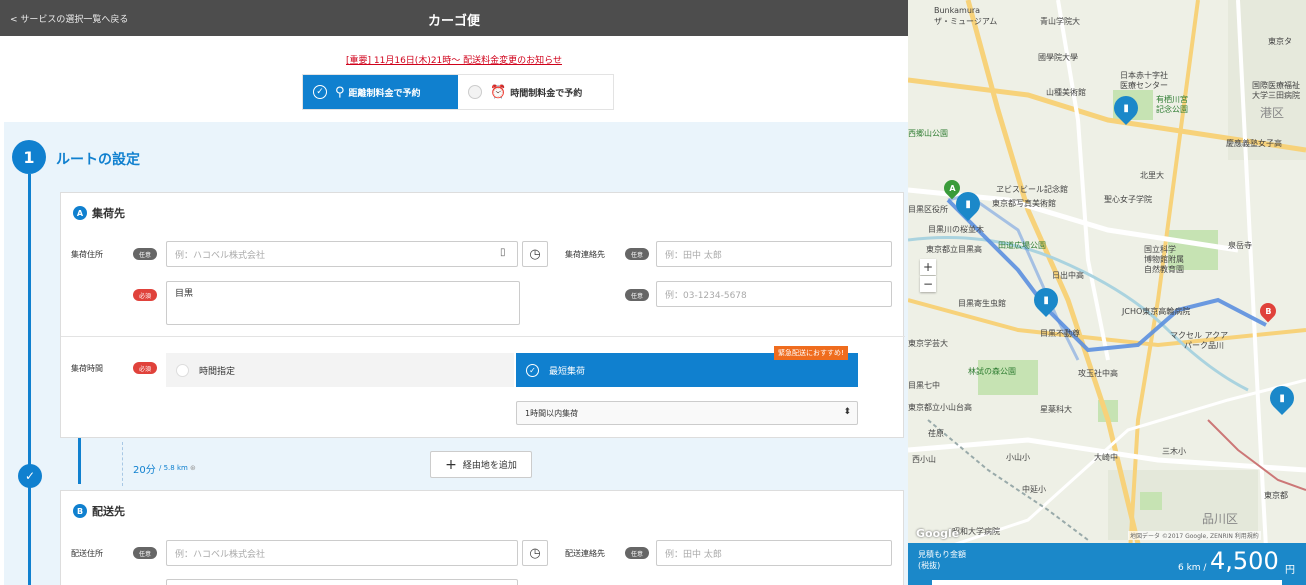 The width and height of the screenshot is (1306, 585). I want to click on route-connector, so click(79, 461).